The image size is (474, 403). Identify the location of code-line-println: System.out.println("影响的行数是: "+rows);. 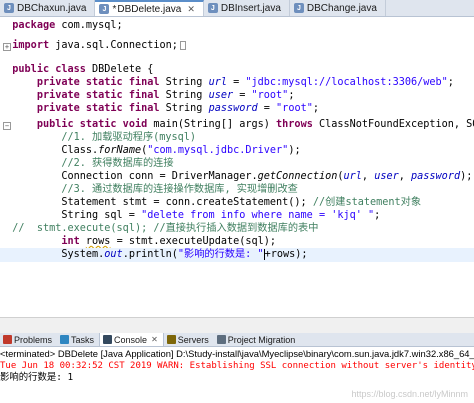
(237, 255).